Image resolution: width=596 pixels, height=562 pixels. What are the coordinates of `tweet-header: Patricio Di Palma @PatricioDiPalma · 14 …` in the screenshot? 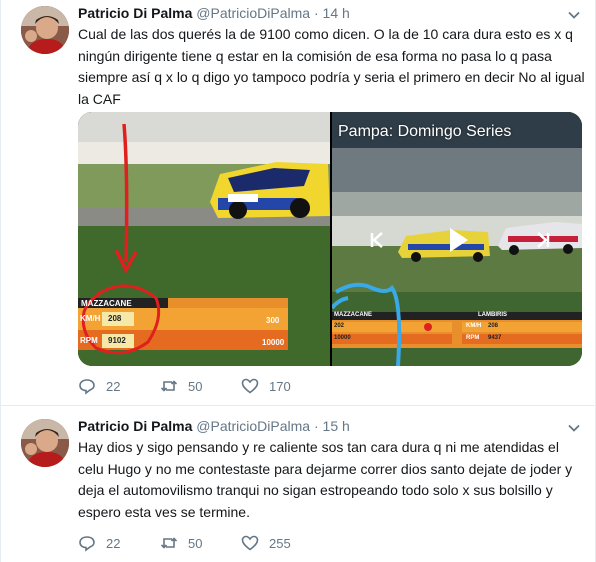 It's located at (214, 14).